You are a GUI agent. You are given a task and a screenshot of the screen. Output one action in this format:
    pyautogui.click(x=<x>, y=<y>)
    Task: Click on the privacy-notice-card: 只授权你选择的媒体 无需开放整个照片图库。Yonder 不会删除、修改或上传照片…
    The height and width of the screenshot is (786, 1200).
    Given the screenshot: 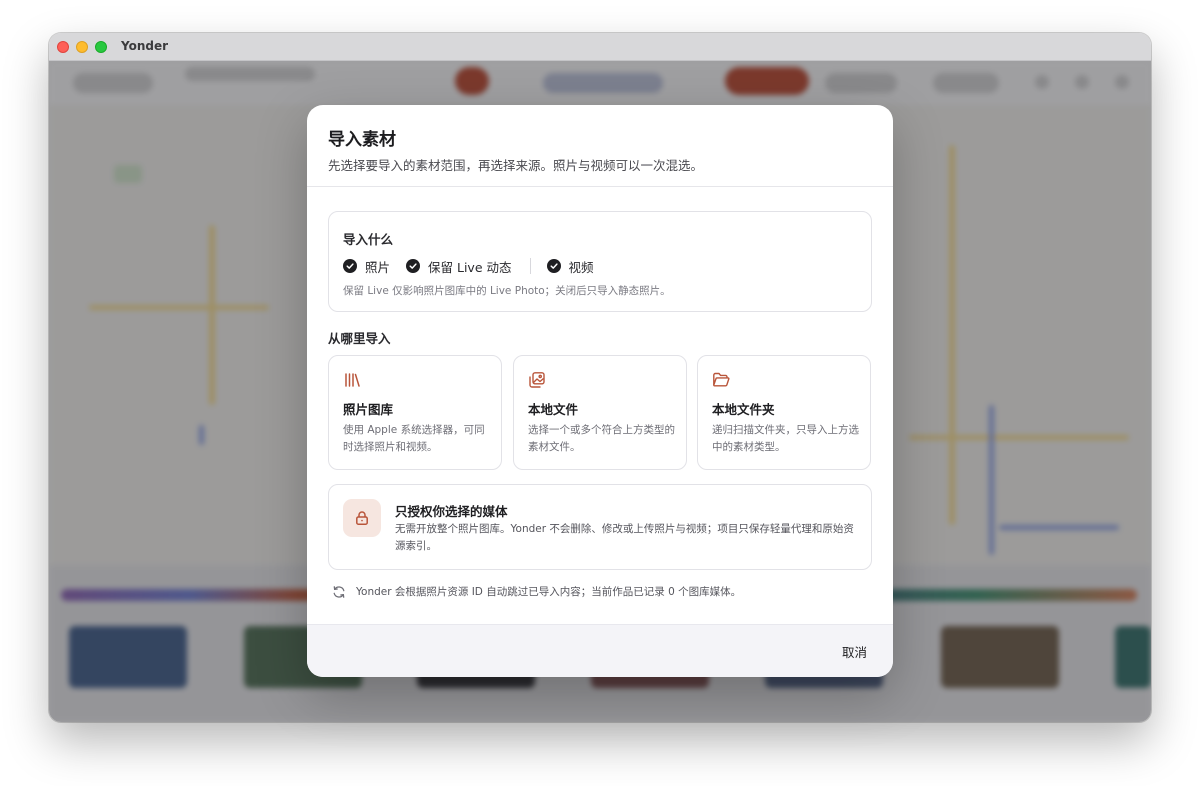 What is the action you would take?
    pyautogui.click(x=600, y=527)
    